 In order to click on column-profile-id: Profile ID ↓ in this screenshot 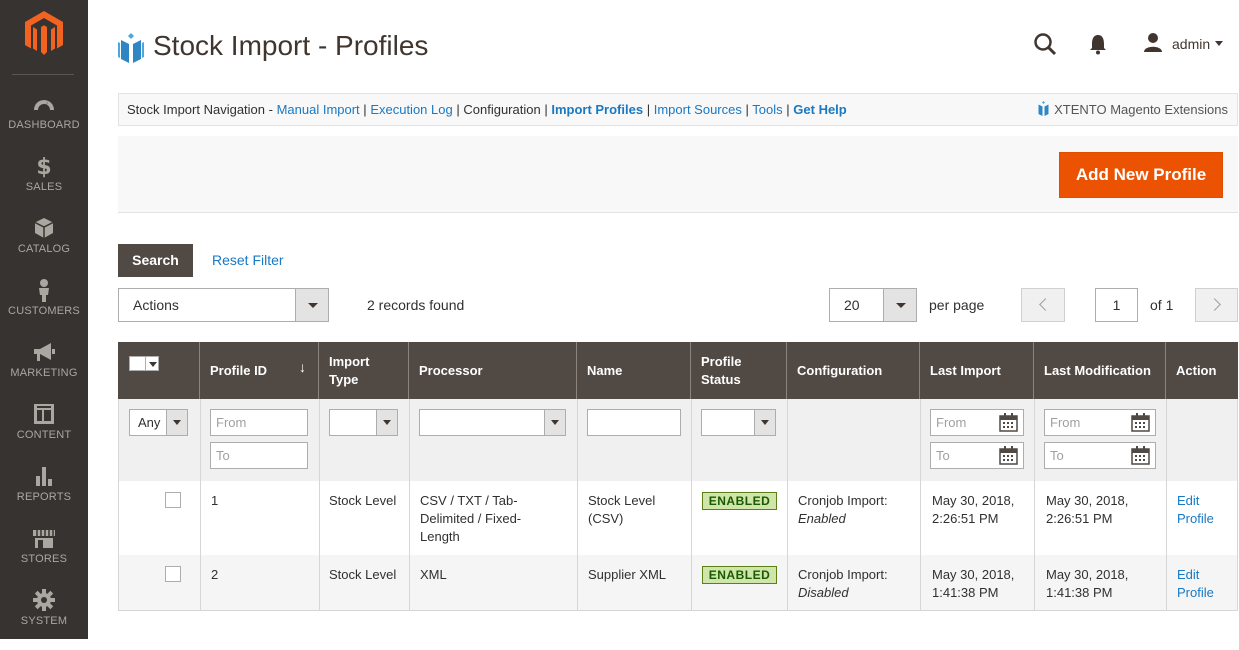, I will do `click(259, 370)`.